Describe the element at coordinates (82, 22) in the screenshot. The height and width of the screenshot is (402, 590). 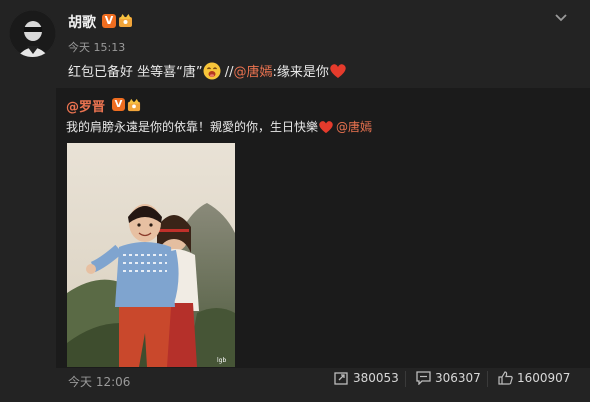
I see `author-name: 胡歌` at that location.